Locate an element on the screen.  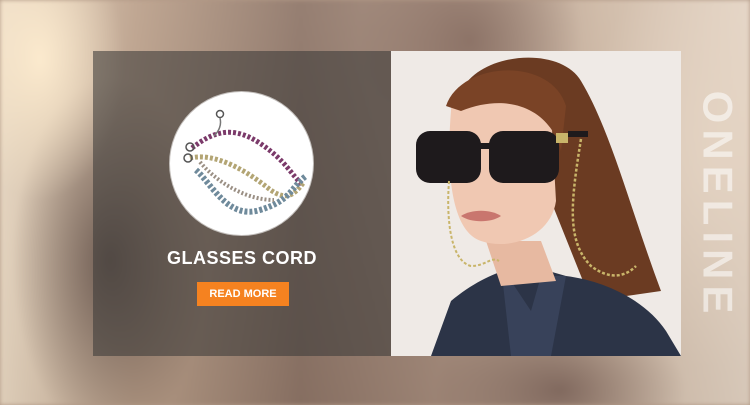
cord-illustration is located at coordinates (245, 162).